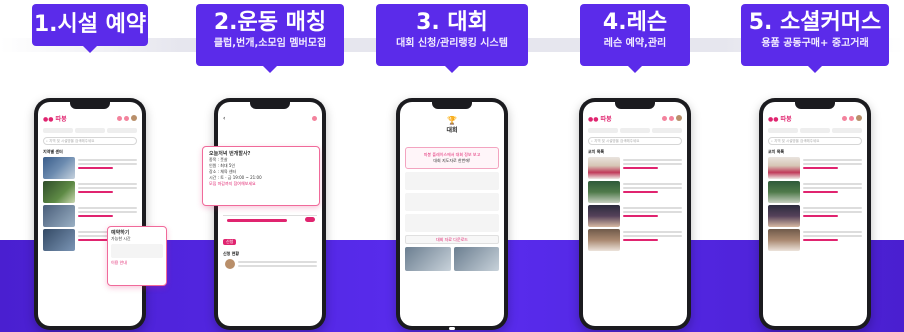 The width and height of the screenshot is (904, 332). I want to click on popup-link: 이용 안내, so click(137, 263).